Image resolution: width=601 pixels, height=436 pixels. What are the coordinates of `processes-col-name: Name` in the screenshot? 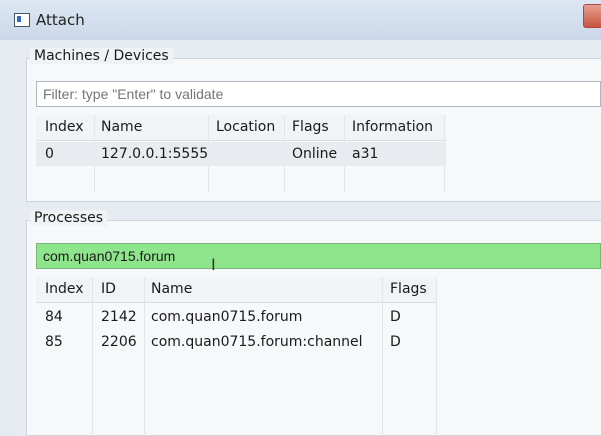 It's located at (171, 289).